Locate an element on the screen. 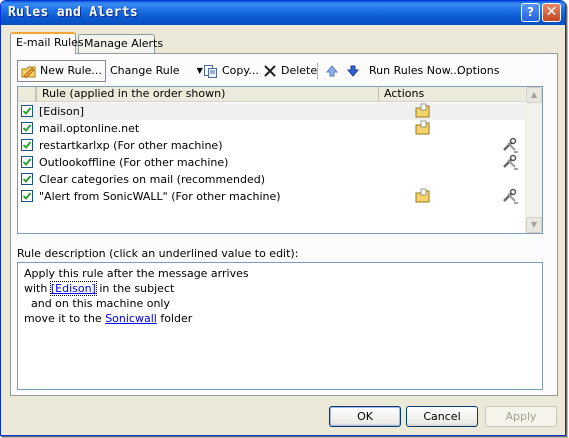 This screenshot has width=569, height=438. move-up-button is located at coordinates (332, 71).